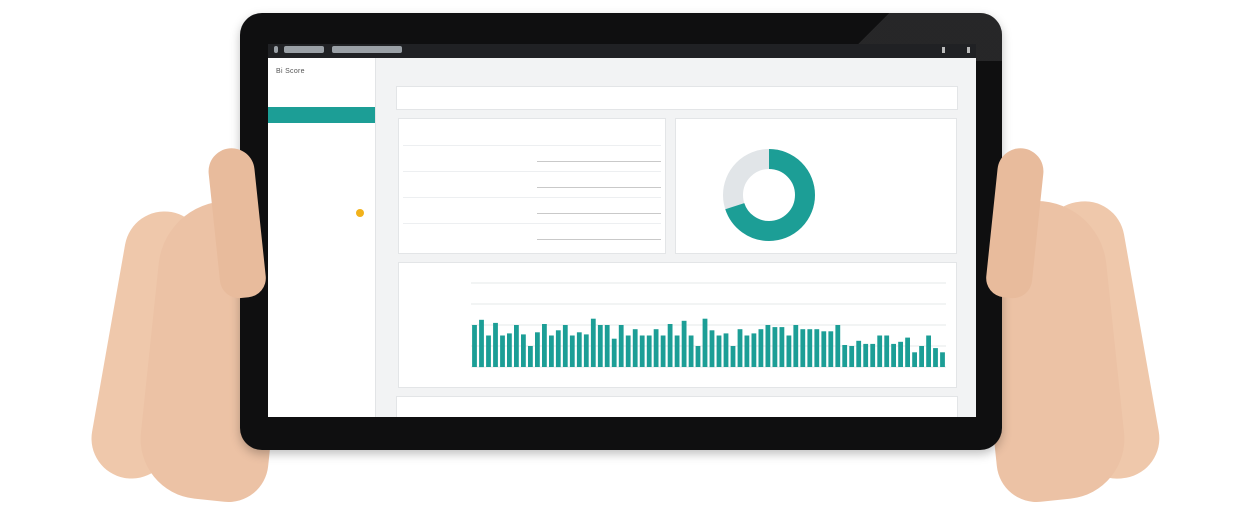 Image resolution: width=1239 pixels, height=506 pixels. Describe the element at coordinates (677, 98) in the screenshot. I see `filter-bar` at that location.